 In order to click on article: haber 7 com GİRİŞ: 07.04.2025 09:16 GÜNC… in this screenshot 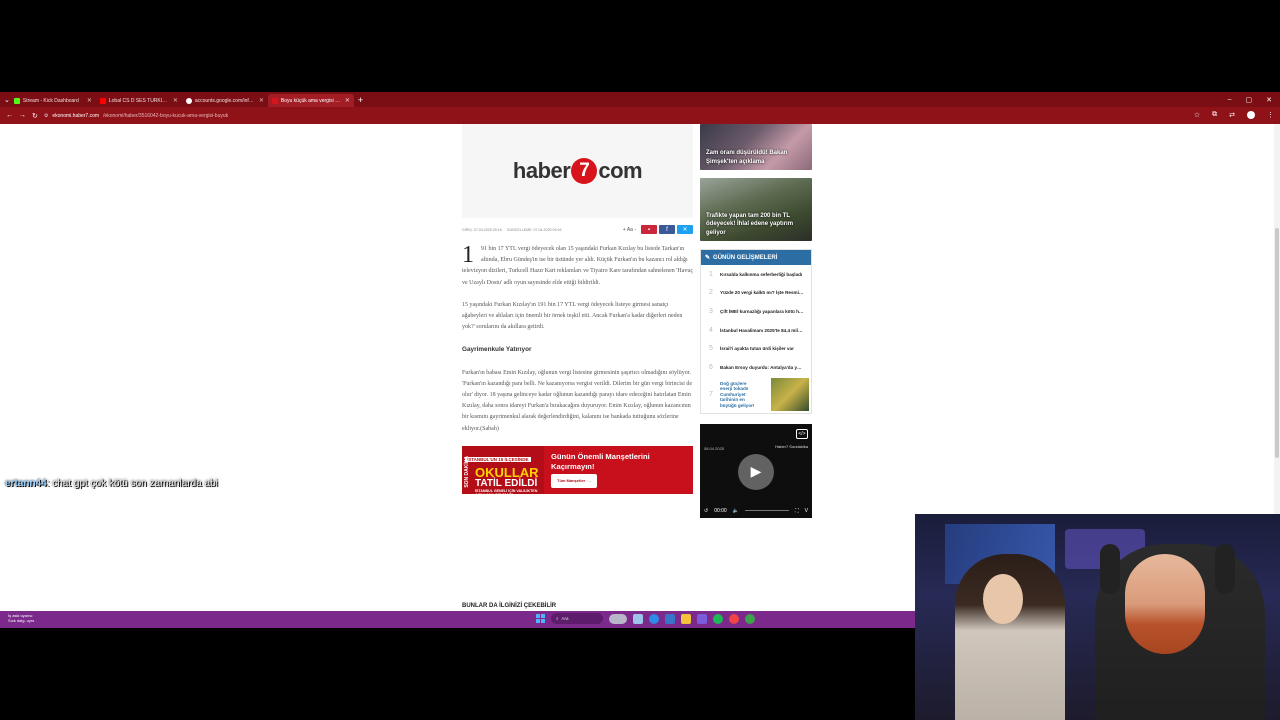, I will do `click(577, 310)`.